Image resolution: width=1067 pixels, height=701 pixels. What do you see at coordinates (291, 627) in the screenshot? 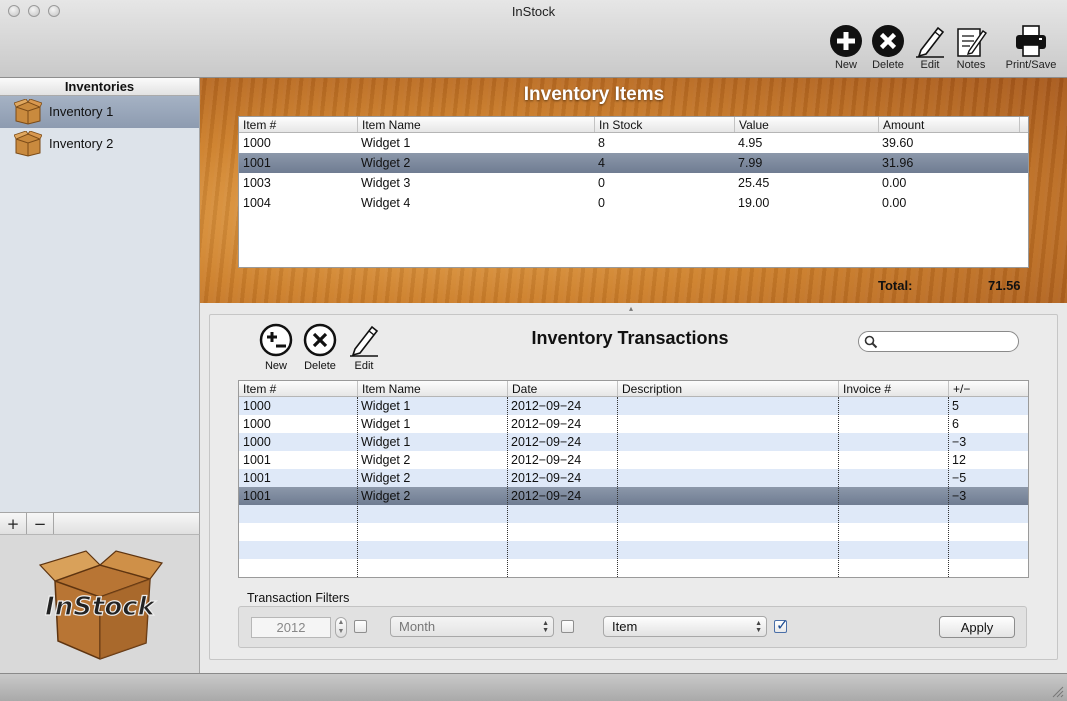
I see `year-field` at bounding box center [291, 627].